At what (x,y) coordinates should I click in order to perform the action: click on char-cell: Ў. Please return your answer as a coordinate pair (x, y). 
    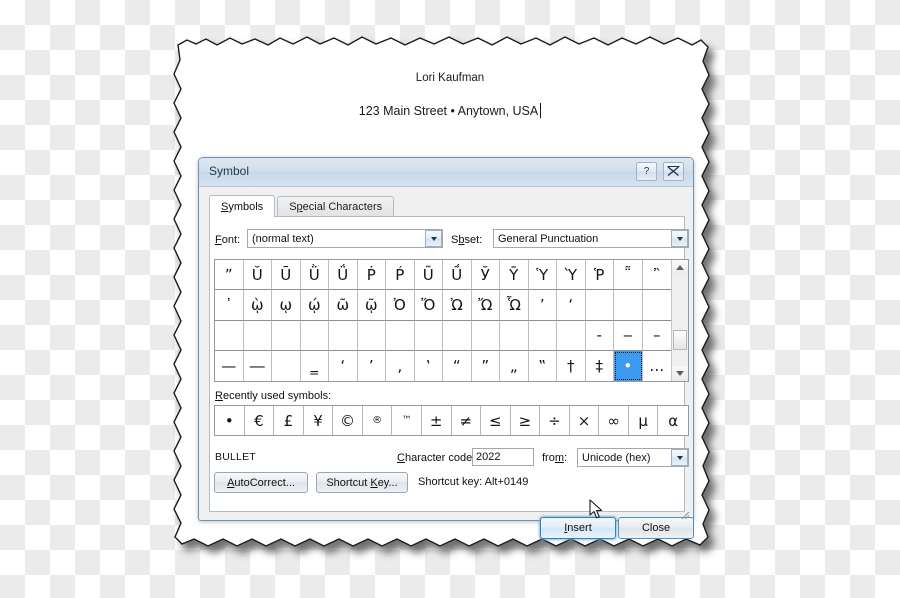
    Looking at the image, I should click on (485, 275).